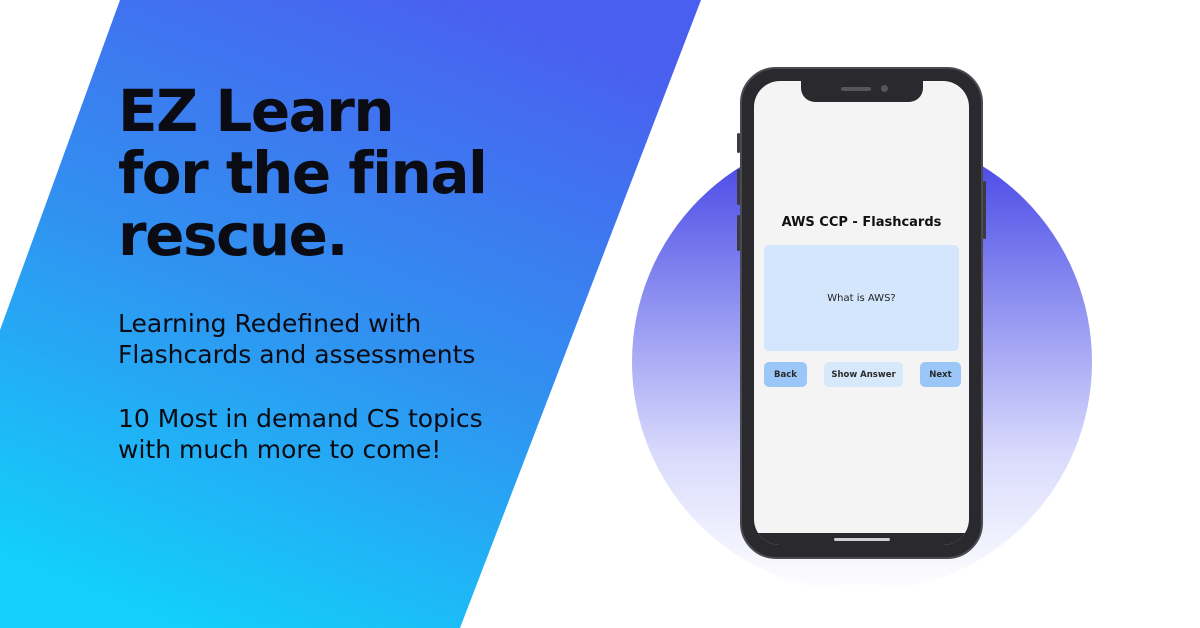 This screenshot has width=1200, height=628. Describe the element at coordinates (861, 91) in the screenshot. I see `phone-notch` at that location.